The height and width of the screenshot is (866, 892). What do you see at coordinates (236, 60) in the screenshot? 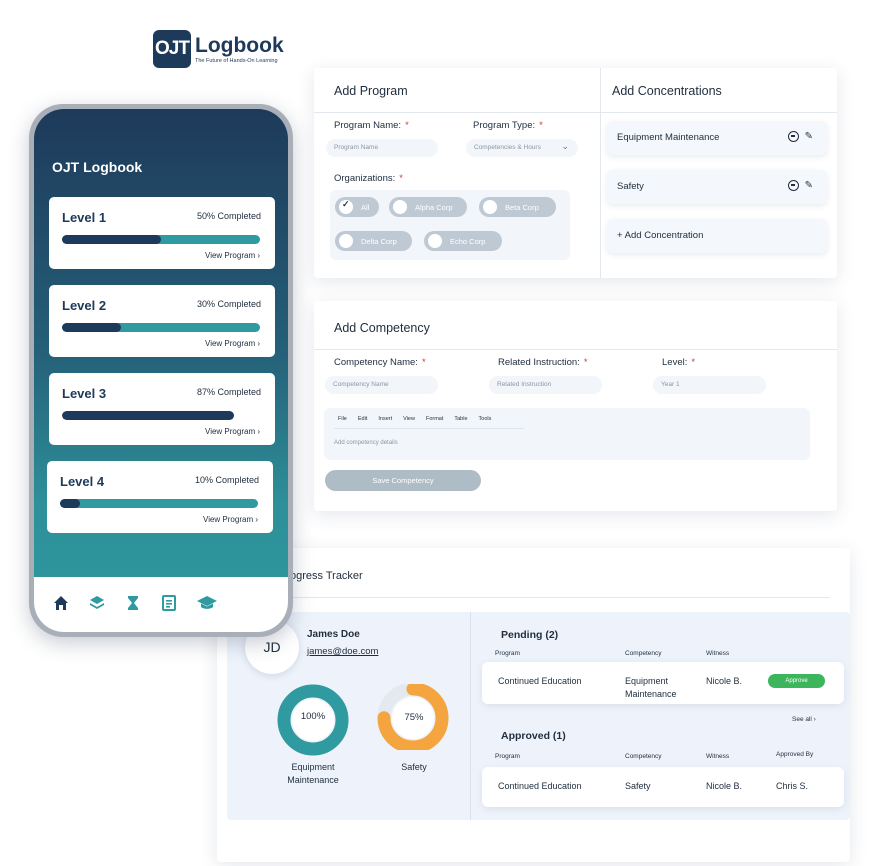
I see `logo-tagline: The Future of Hands-On Learning` at bounding box center [236, 60].